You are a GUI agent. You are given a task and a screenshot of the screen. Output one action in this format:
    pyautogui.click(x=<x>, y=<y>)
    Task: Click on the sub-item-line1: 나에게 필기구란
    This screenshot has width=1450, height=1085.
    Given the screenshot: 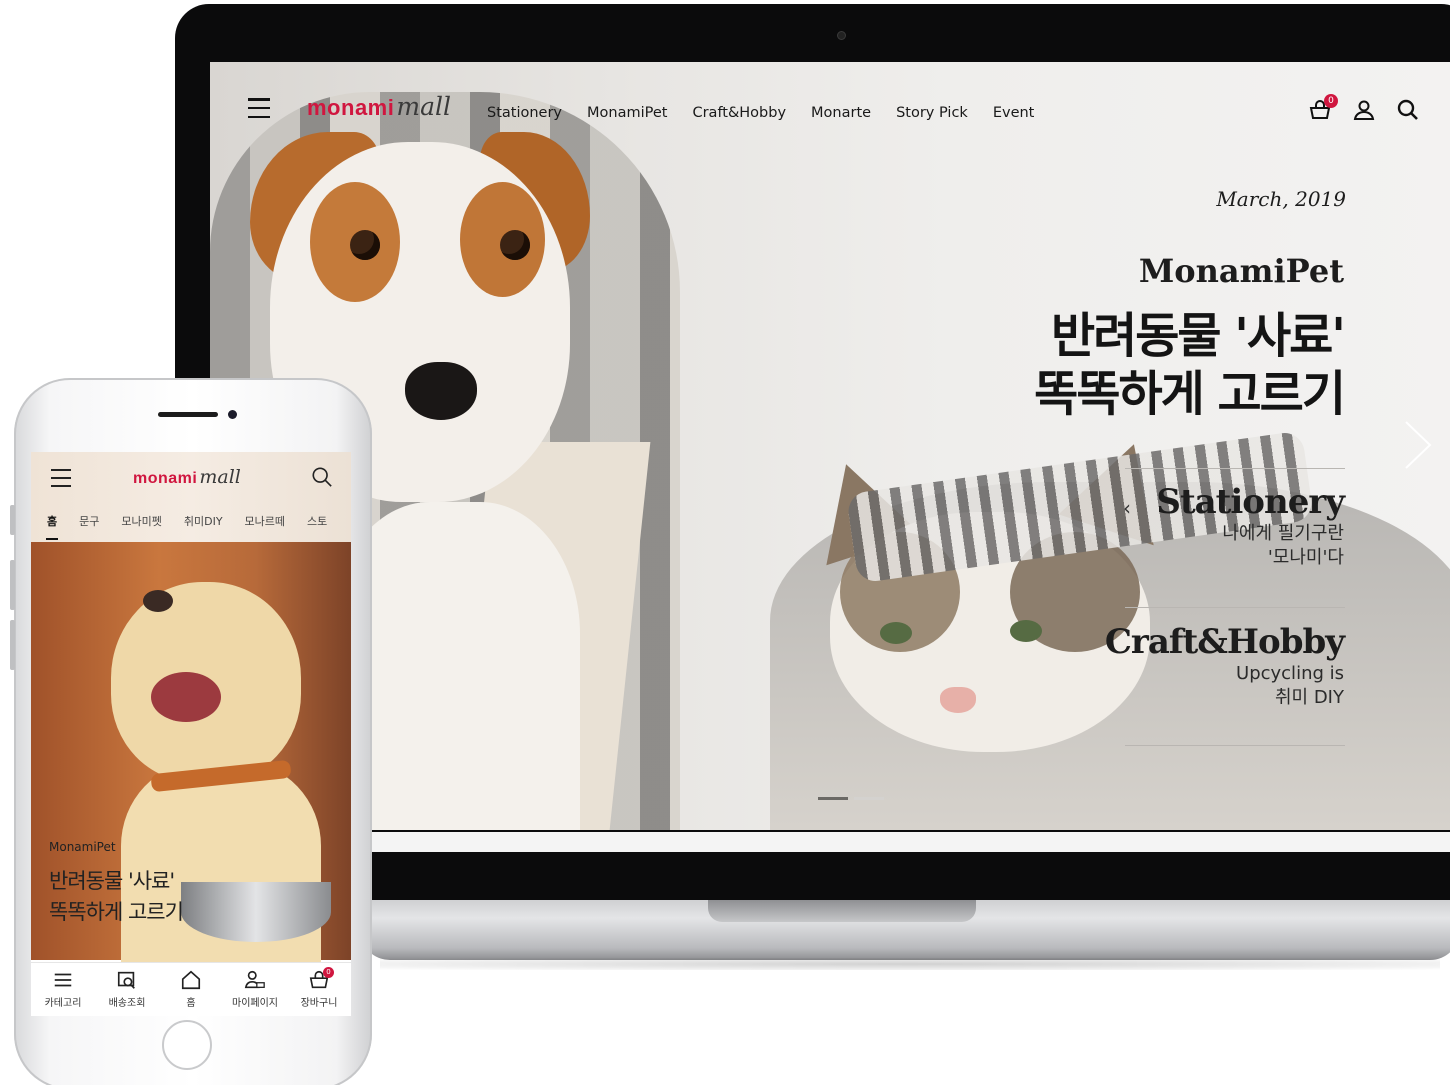 What is the action you would take?
    pyautogui.click(x=1283, y=533)
    